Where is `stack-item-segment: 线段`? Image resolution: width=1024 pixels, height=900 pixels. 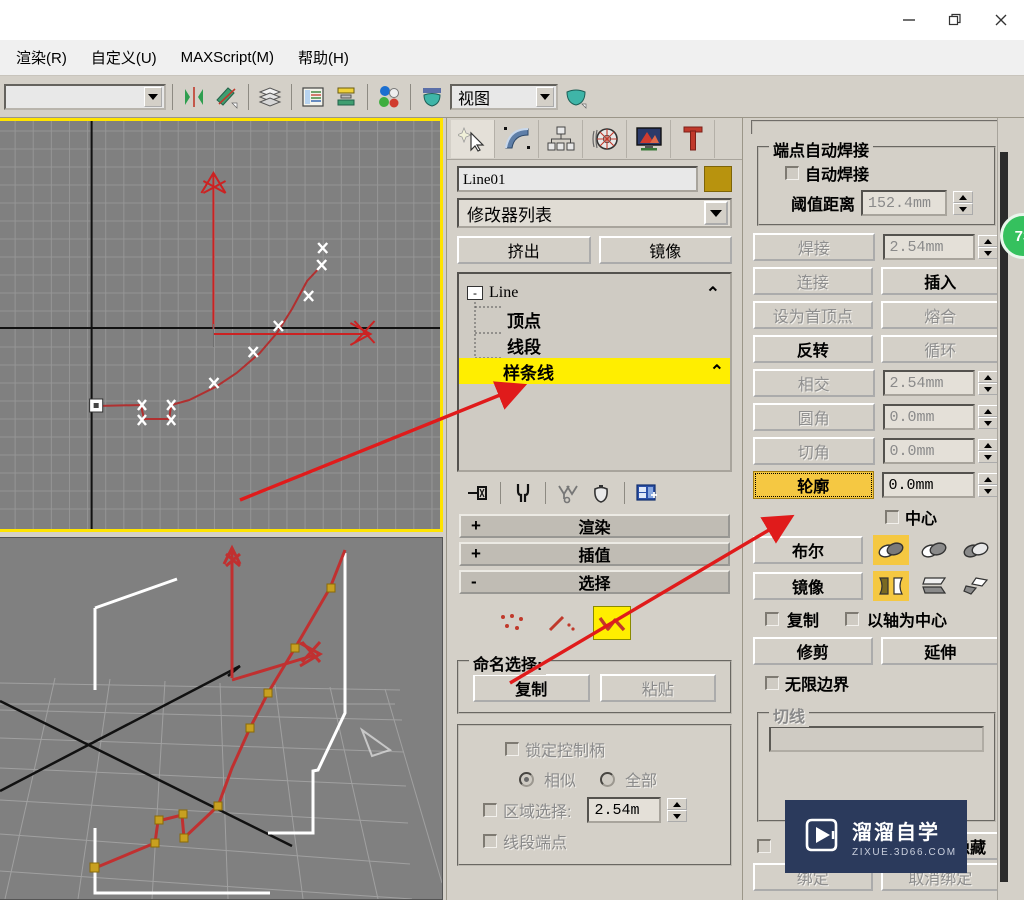
stack-item-segment: 线段 is located at coordinates (594, 345).